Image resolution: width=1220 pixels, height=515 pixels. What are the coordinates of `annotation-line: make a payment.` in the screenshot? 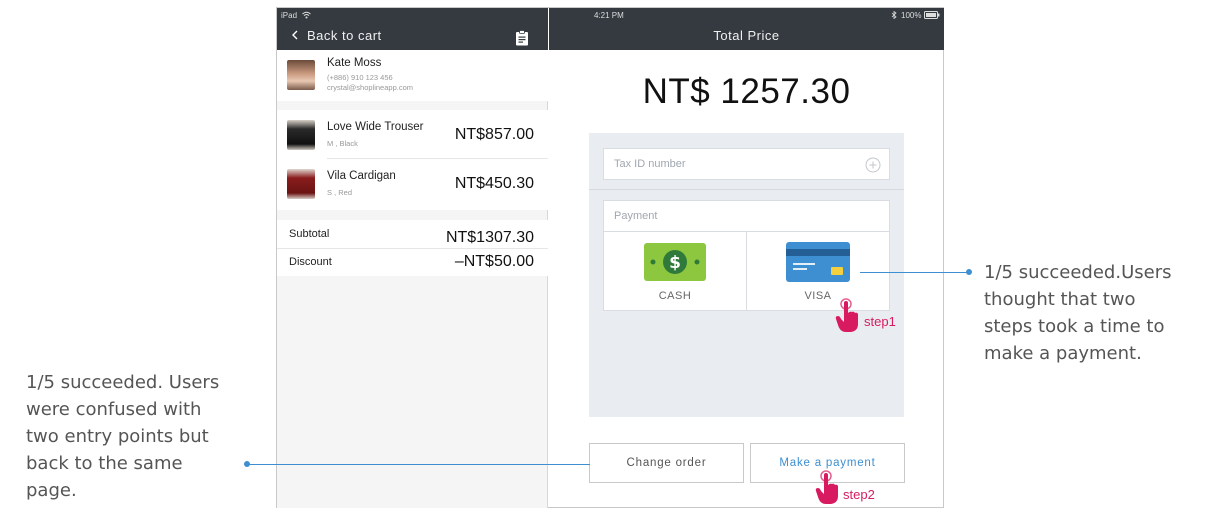 It's located at (1063, 353).